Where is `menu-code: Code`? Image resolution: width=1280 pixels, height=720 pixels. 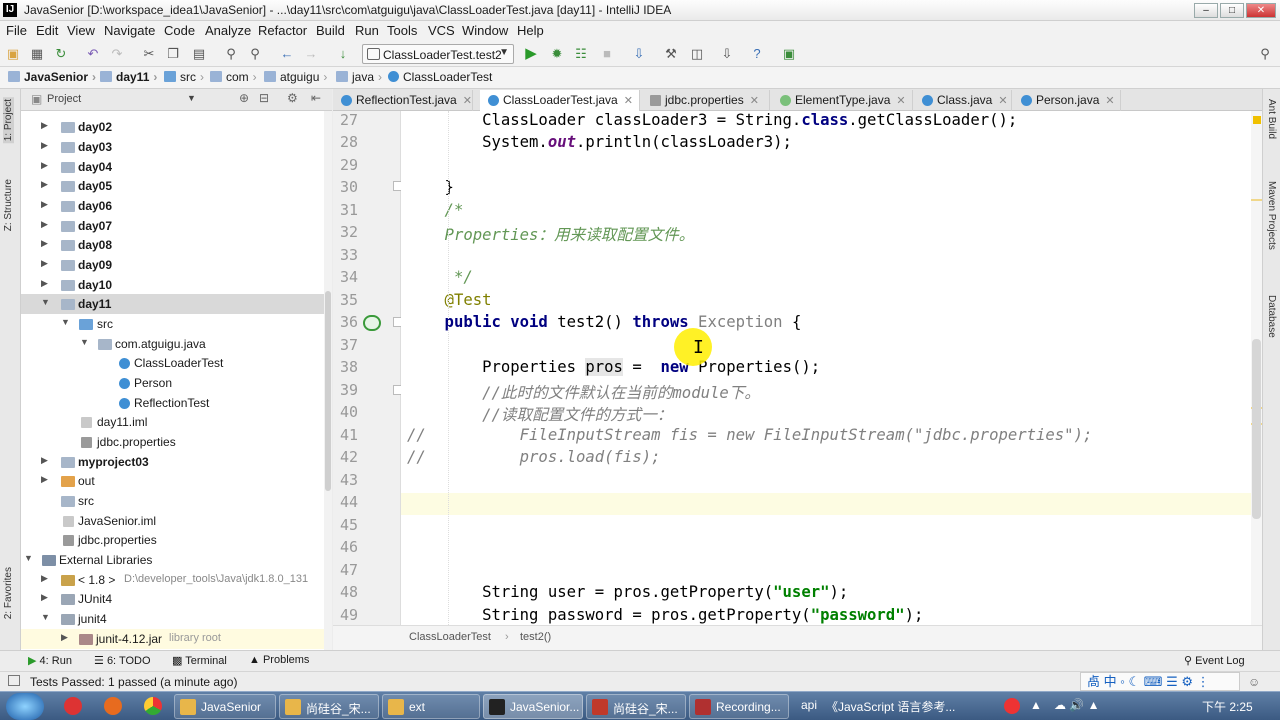 menu-code: Code is located at coordinates (179, 30).